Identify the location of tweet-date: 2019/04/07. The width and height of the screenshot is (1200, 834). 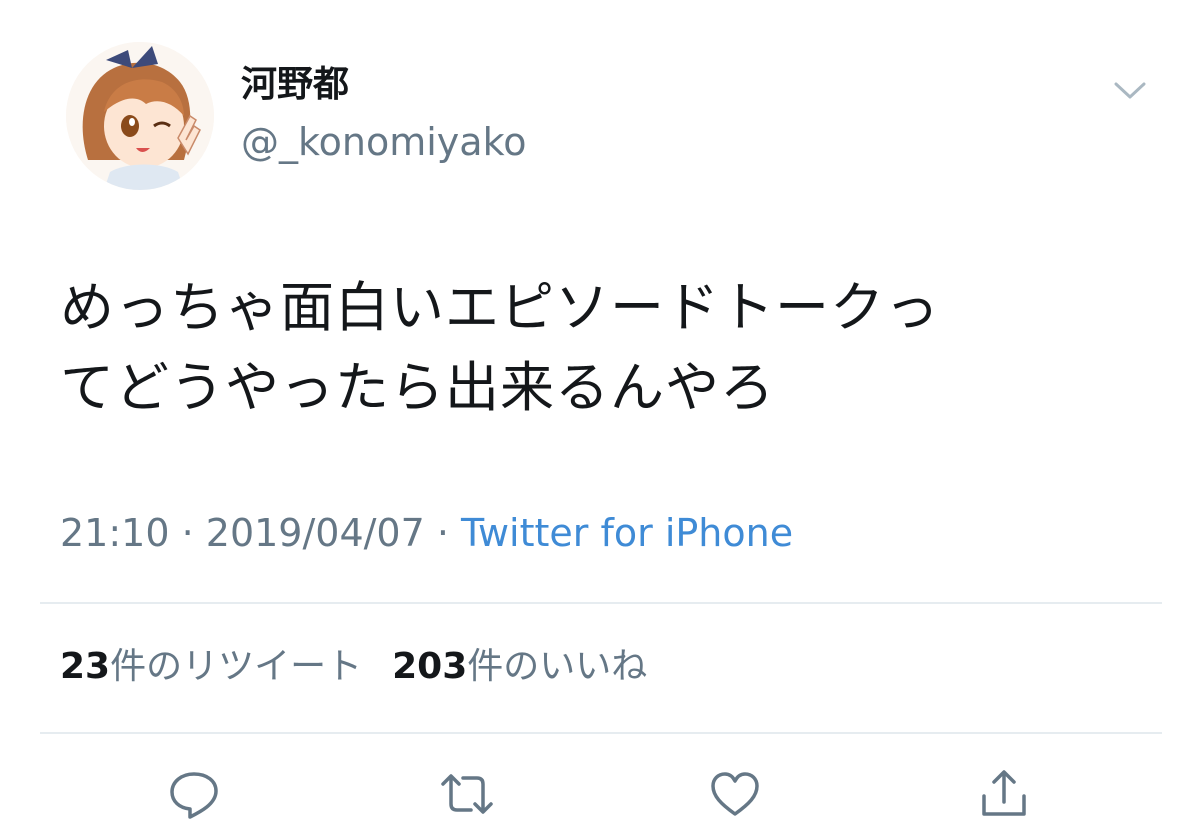
(315, 533).